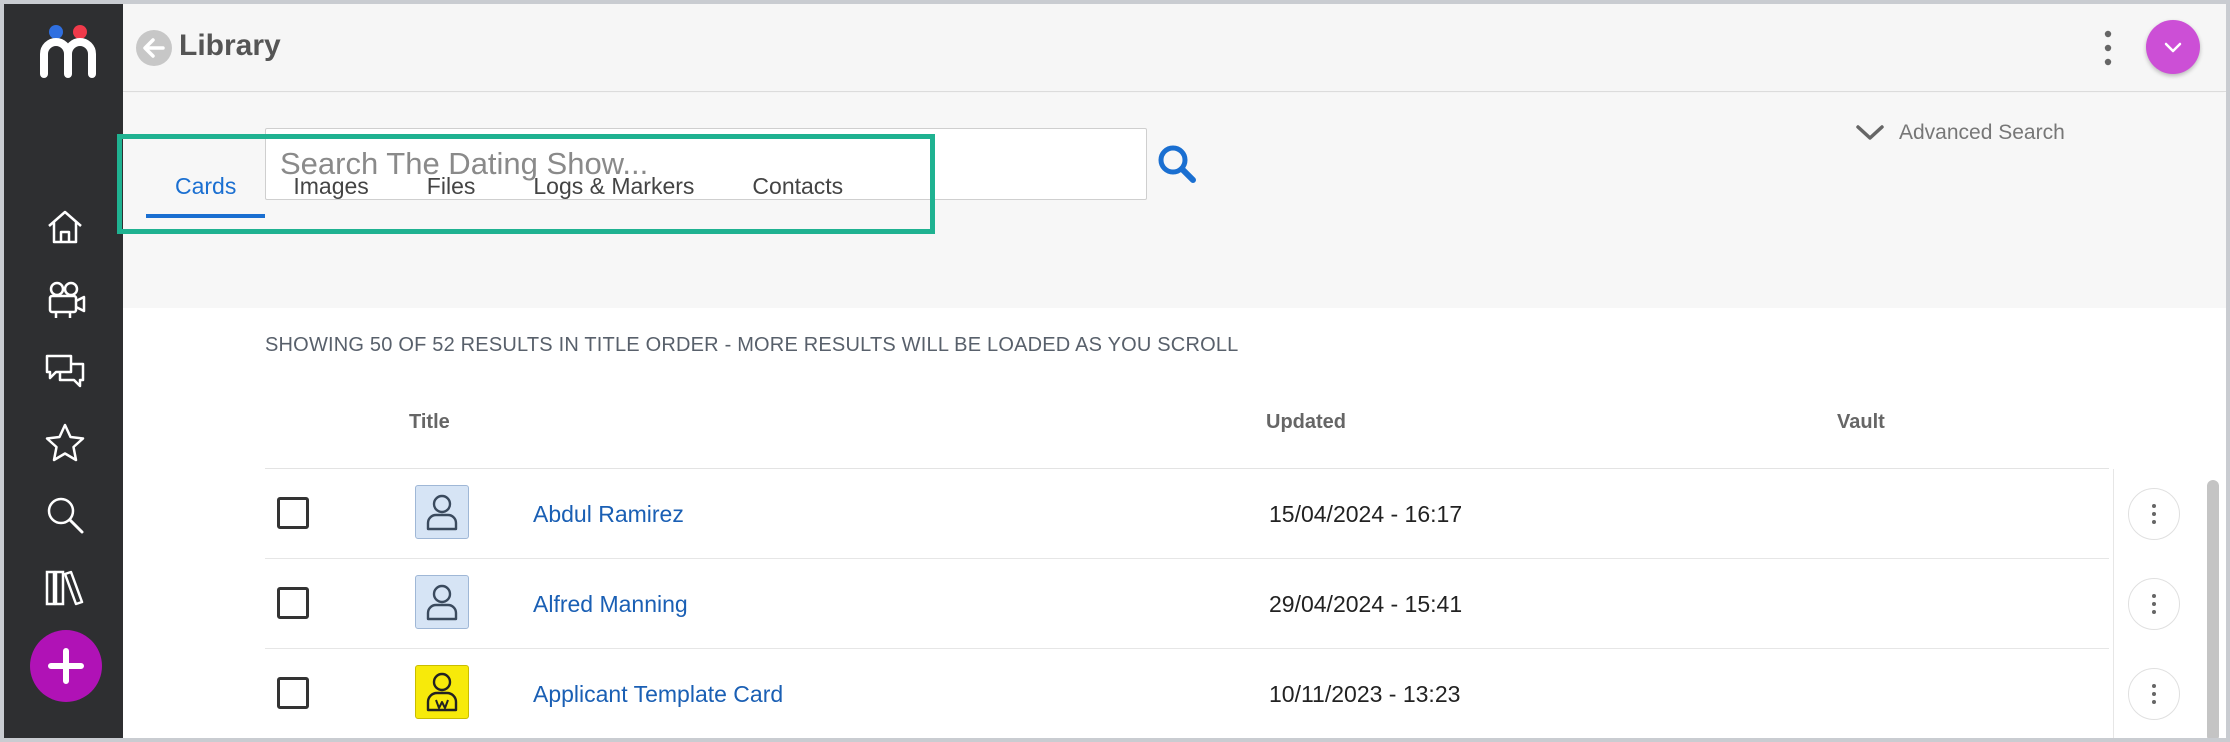  Describe the element at coordinates (1174, 48) in the screenshot. I see `top-bar: Library` at that location.